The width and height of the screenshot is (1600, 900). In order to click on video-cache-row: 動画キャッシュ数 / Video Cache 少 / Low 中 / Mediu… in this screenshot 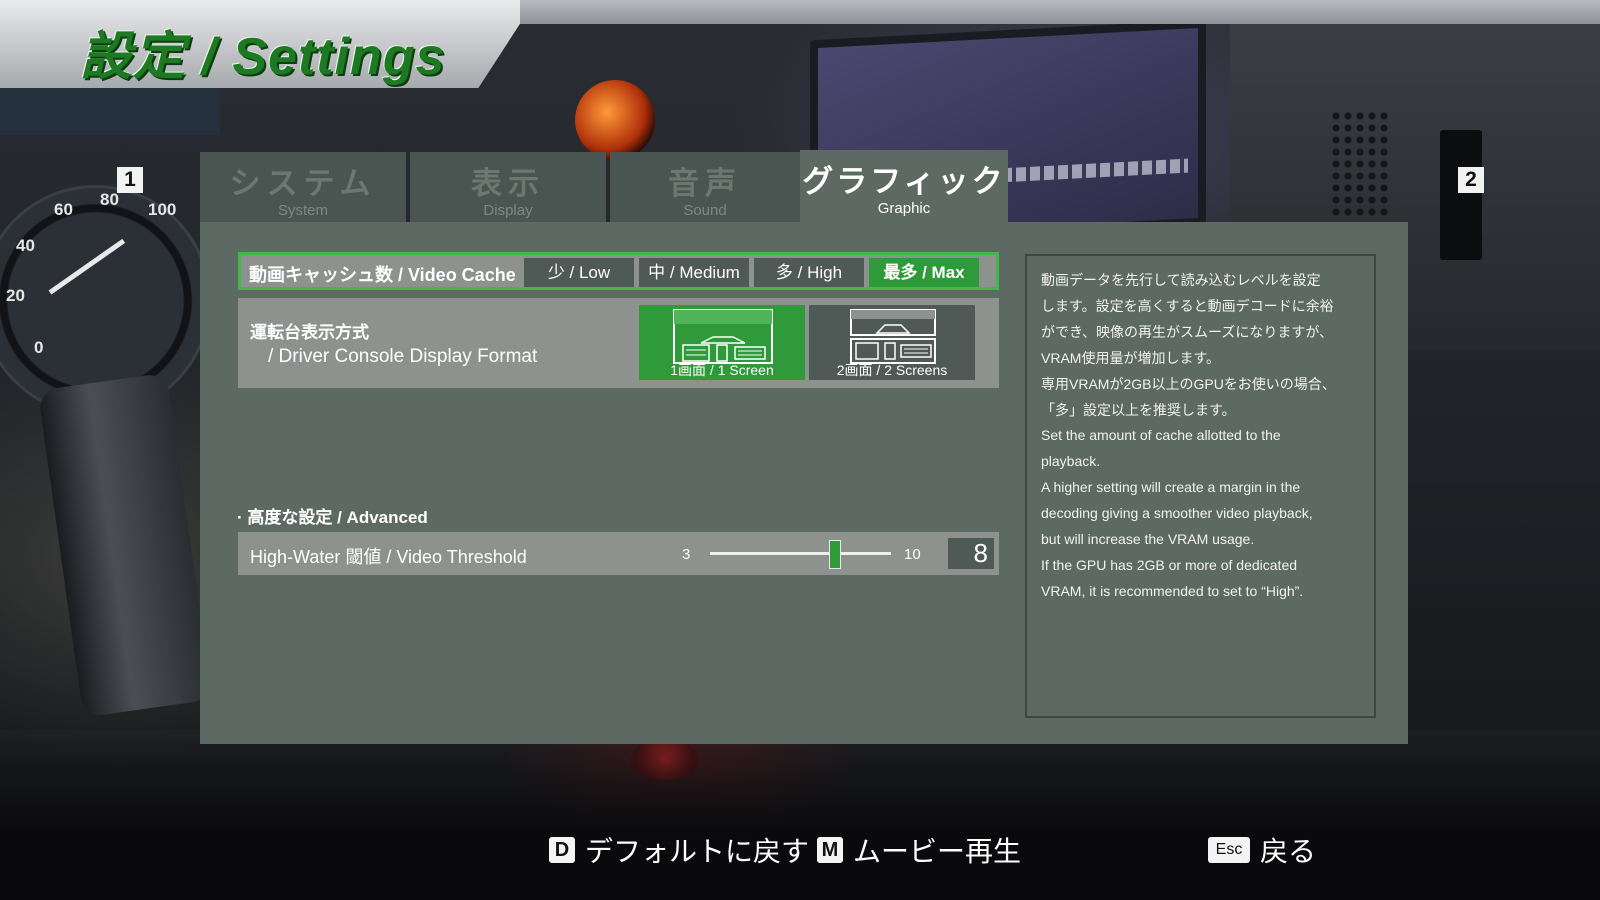, I will do `click(618, 271)`.